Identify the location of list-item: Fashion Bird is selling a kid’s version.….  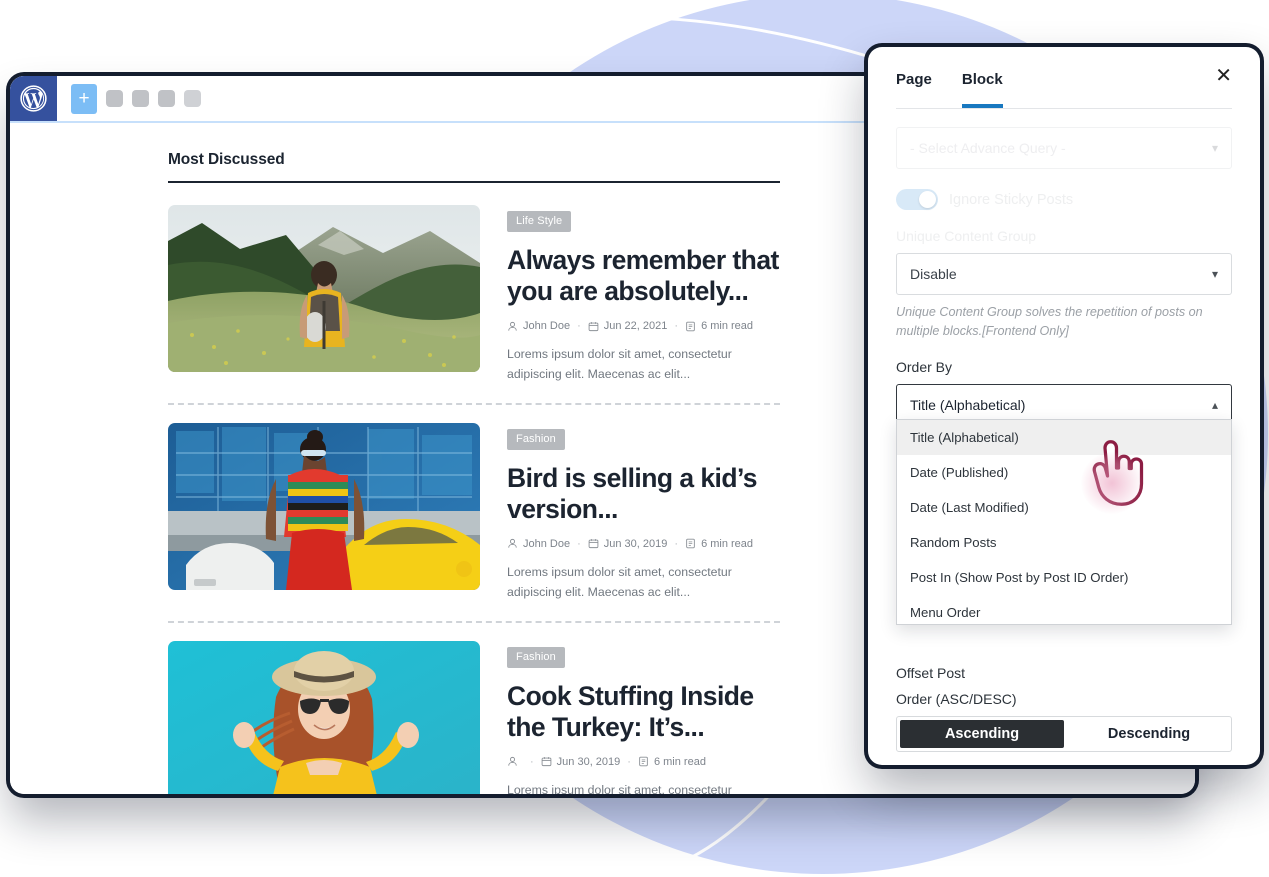
(474, 521).